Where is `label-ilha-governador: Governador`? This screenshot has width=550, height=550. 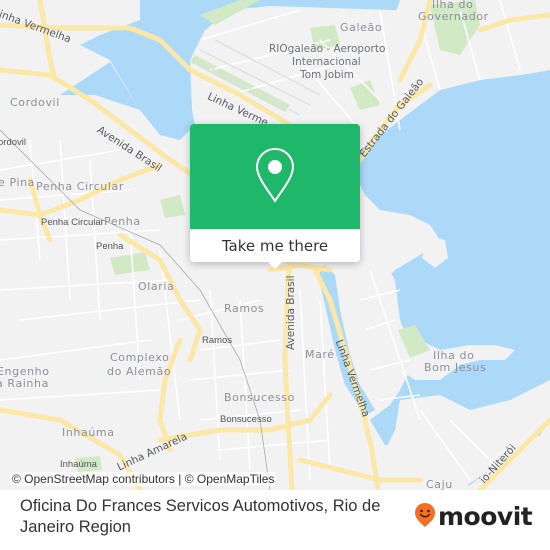
label-ilha-governador: Governador is located at coordinates (453, 16).